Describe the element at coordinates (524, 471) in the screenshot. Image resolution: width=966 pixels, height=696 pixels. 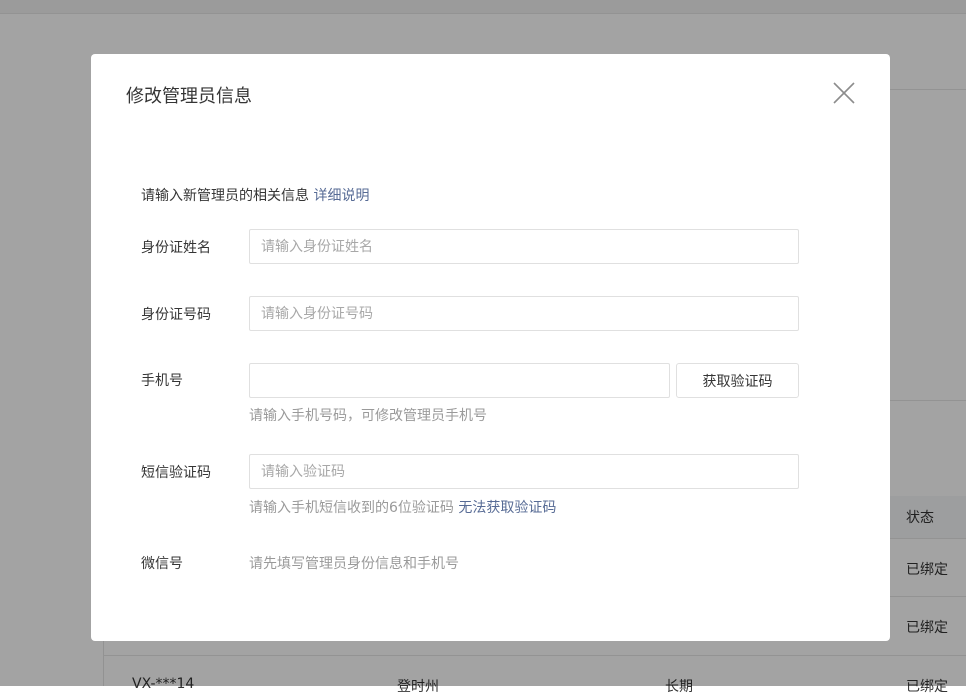
I see `sms-code-input` at that location.